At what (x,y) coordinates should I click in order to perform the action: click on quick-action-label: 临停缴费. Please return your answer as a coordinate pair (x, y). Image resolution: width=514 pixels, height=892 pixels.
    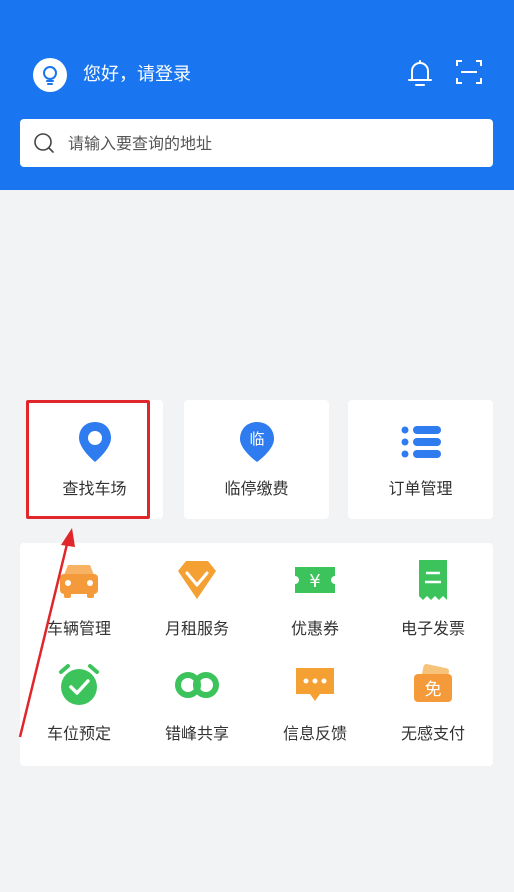
    Looking at the image, I should click on (256, 488).